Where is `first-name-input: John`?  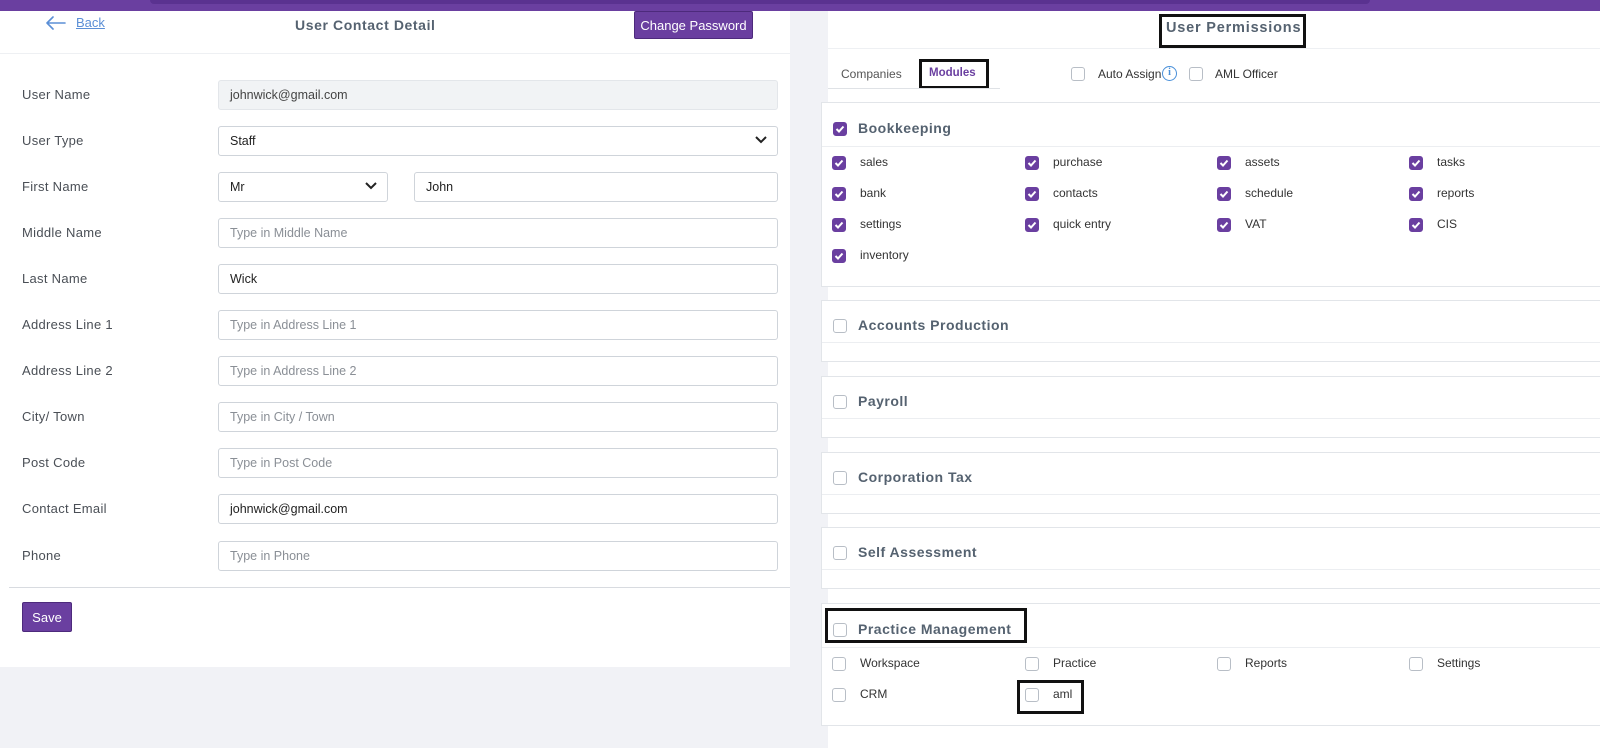
first-name-input: John is located at coordinates (596, 187).